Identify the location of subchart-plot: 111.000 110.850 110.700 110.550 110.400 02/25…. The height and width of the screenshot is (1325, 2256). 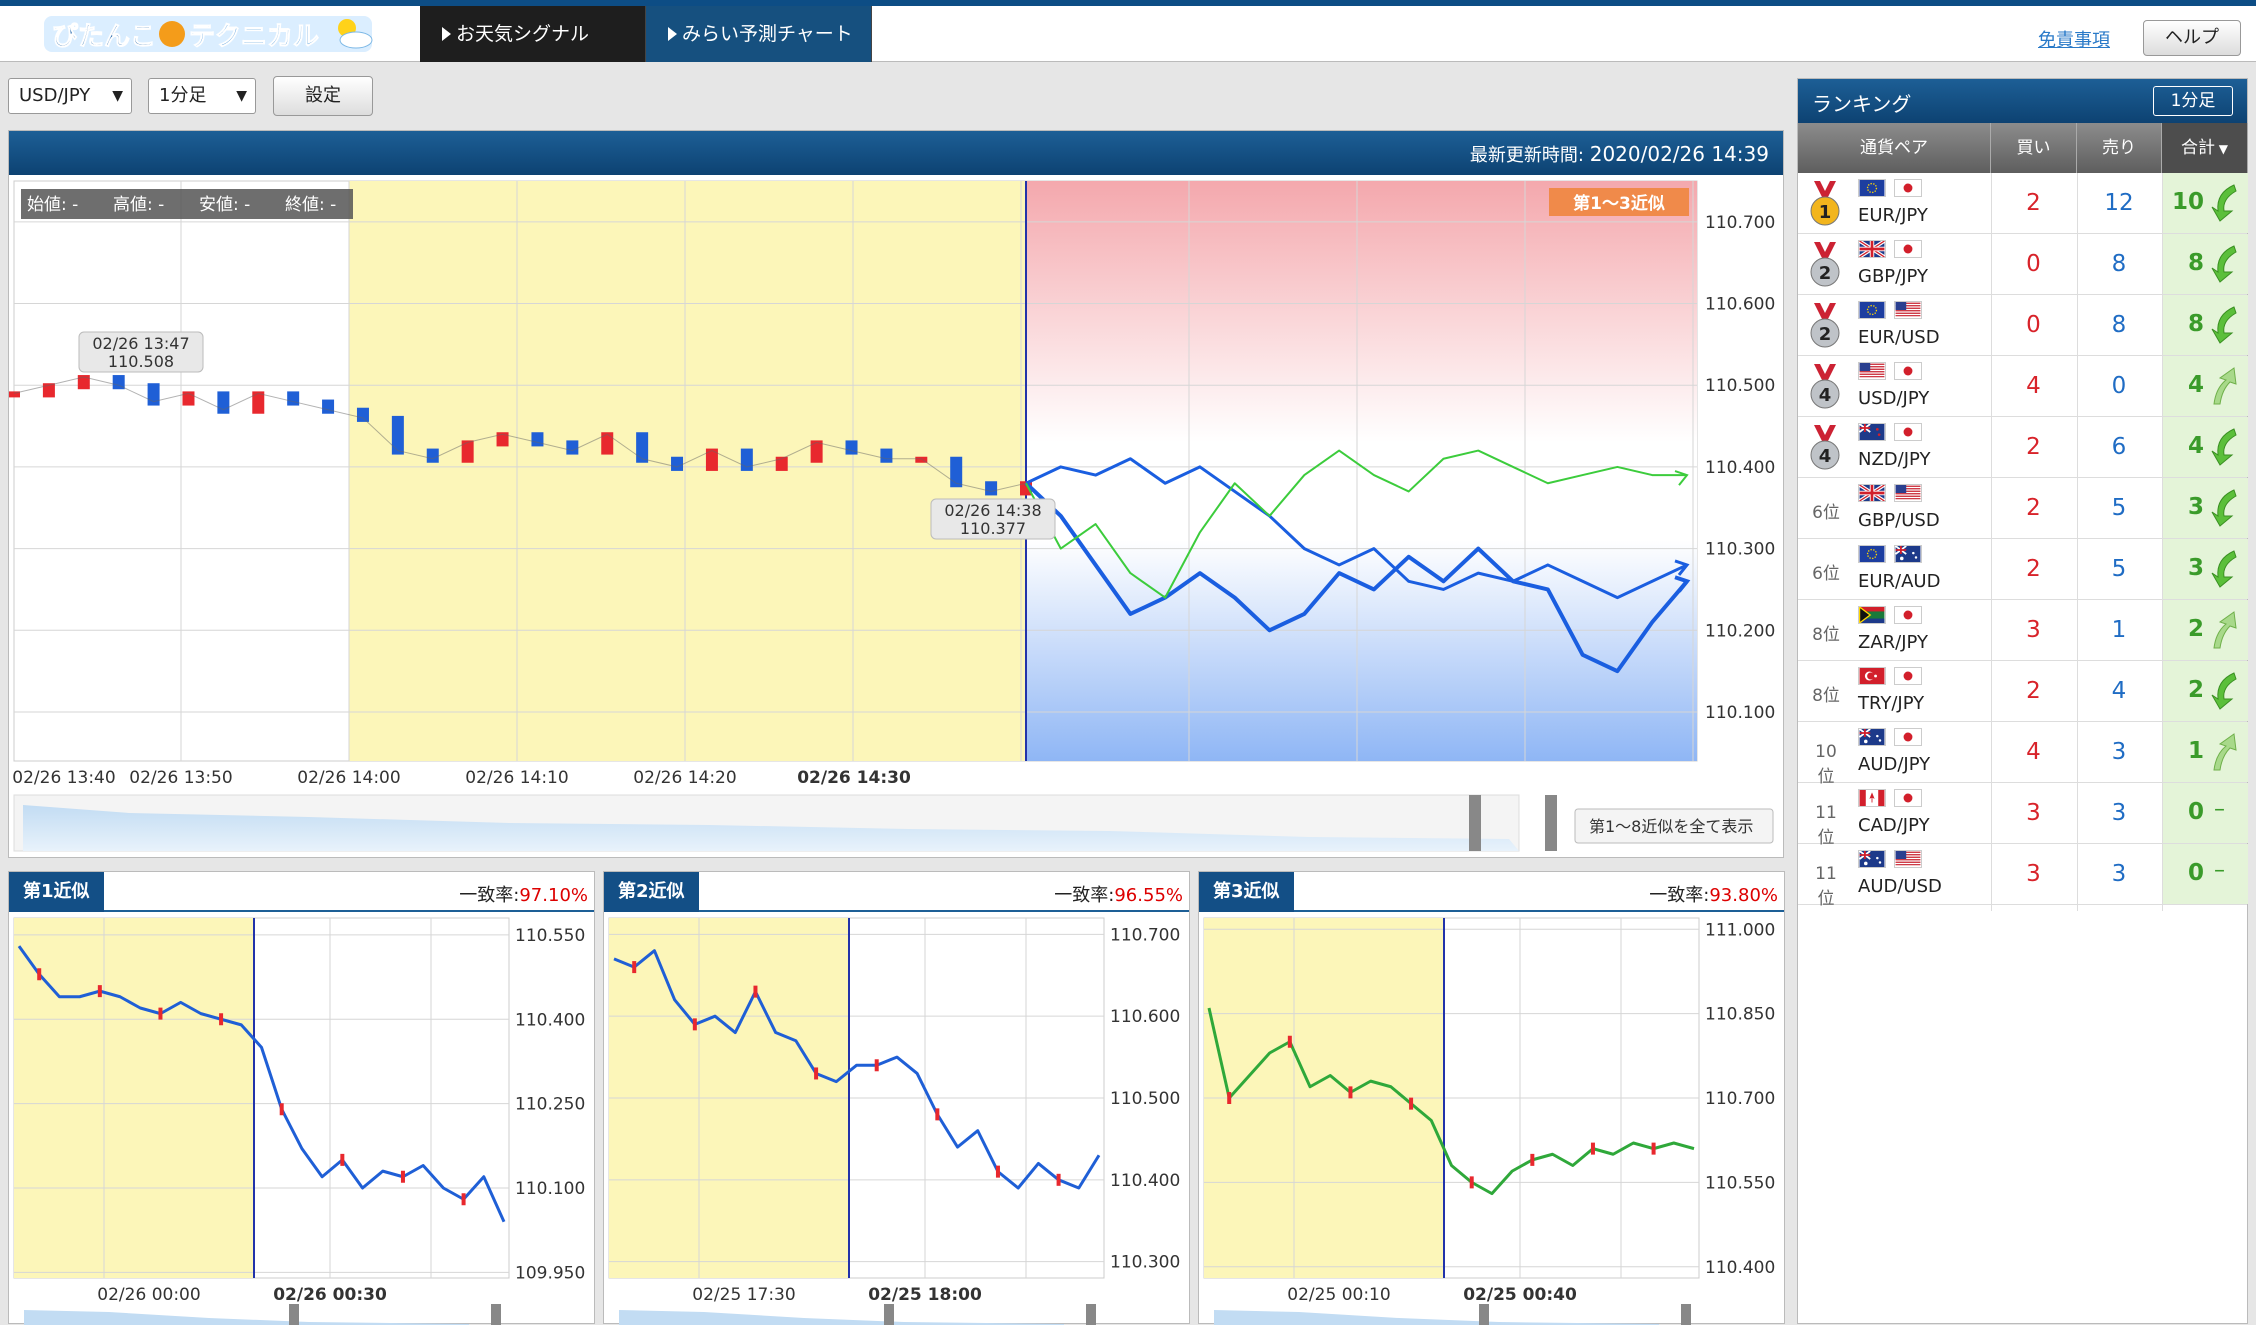
(1491, 1118).